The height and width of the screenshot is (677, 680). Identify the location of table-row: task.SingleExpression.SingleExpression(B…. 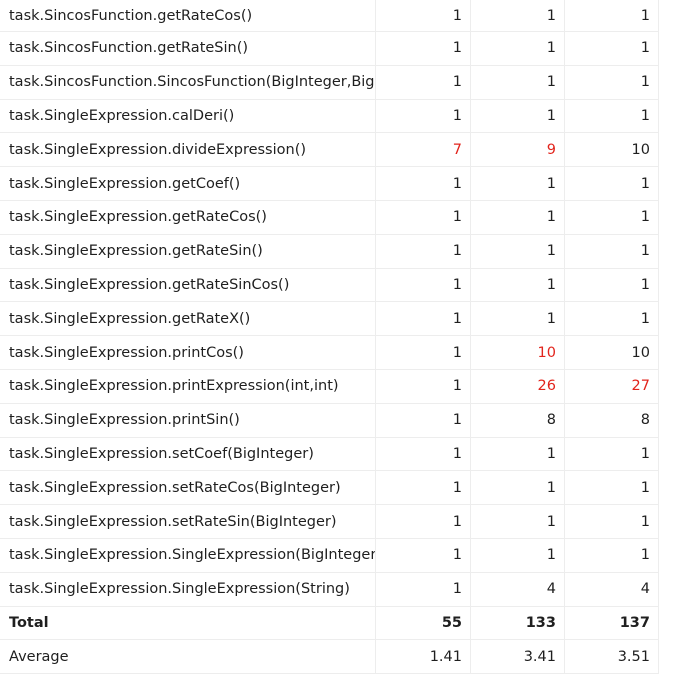
(340, 555).